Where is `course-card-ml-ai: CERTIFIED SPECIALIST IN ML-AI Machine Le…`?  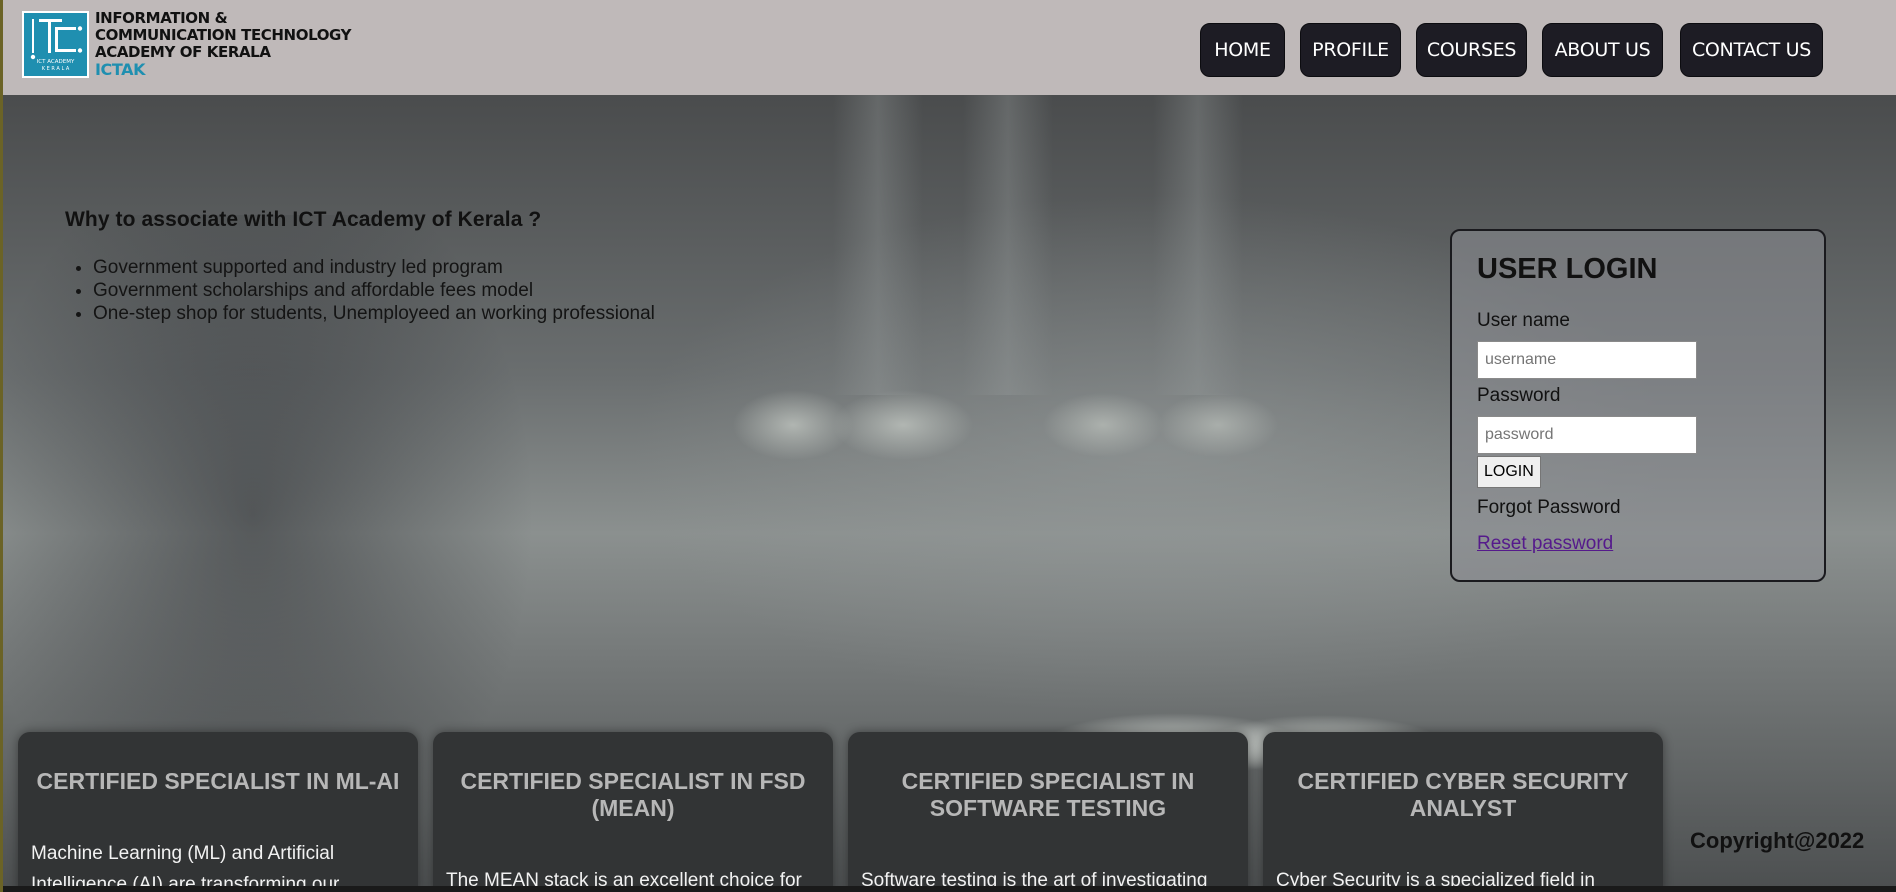 course-card-ml-ai: CERTIFIED SPECIALIST IN ML-AI Machine Le… is located at coordinates (218, 812).